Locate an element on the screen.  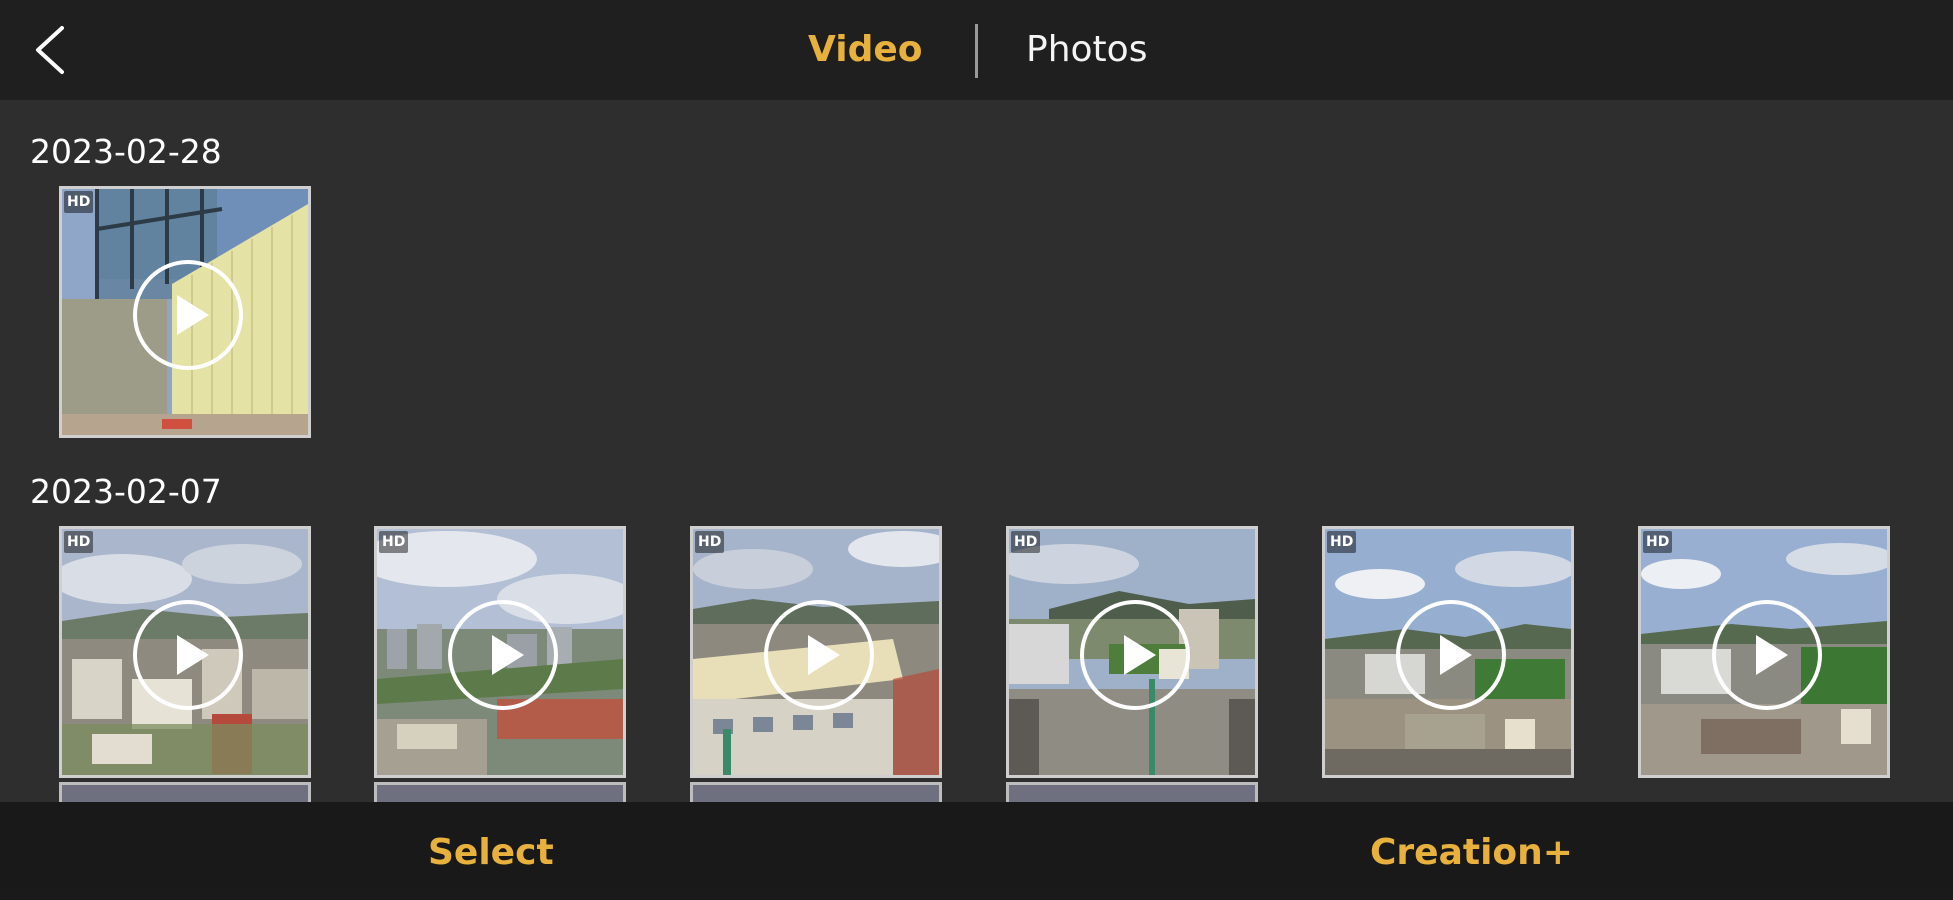
select-button: Select is located at coordinates (491, 853).